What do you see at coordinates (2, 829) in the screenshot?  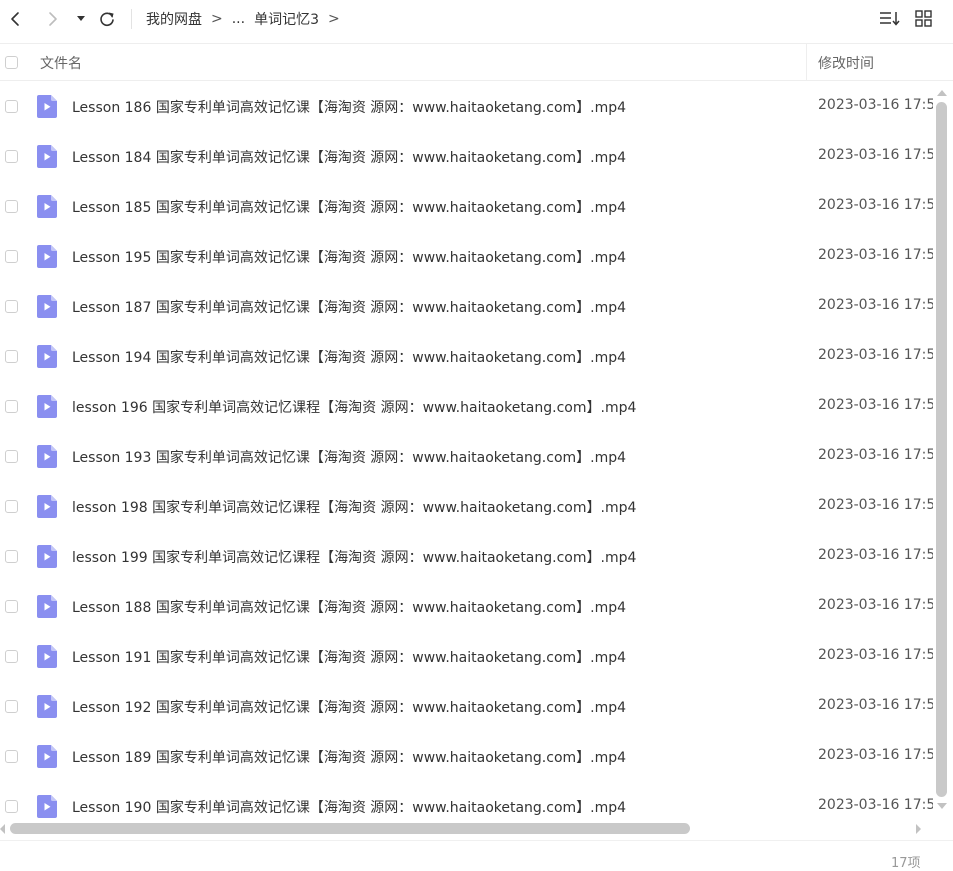 I see `scroll-left-arrow` at bounding box center [2, 829].